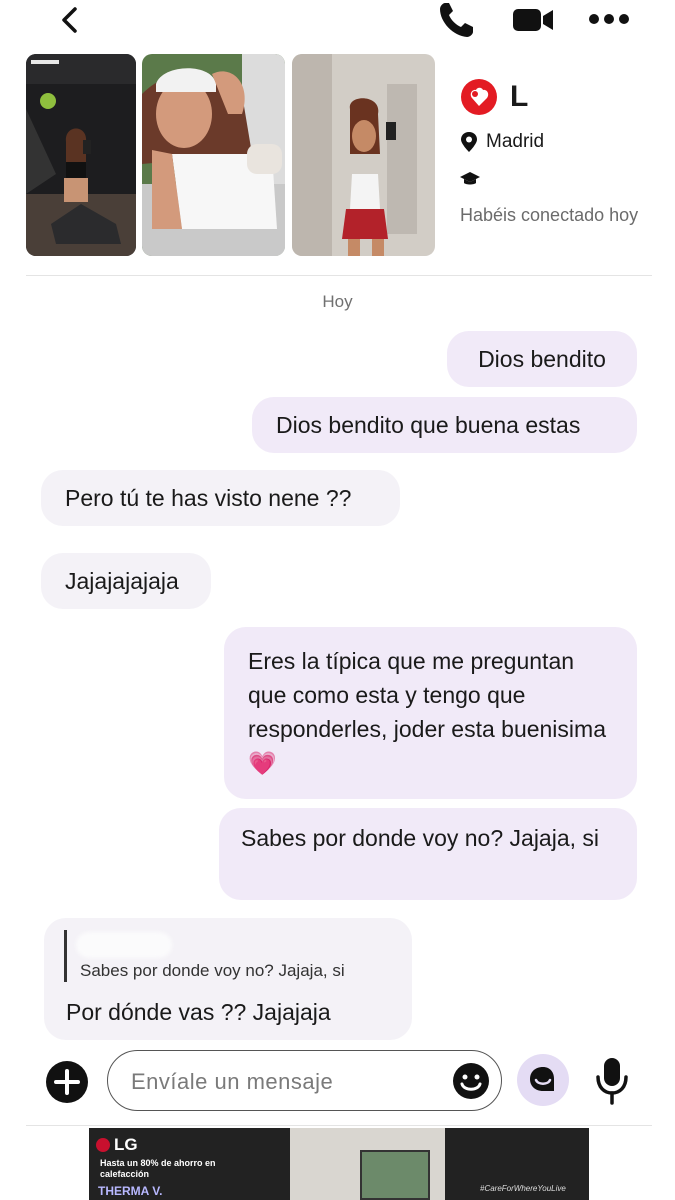 This screenshot has height=1200, width=675. What do you see at coordinates (220, 498) in the screenshot?
I see `message-received: Pero tú te has visto nene ??` at bounding box center [220, 498].